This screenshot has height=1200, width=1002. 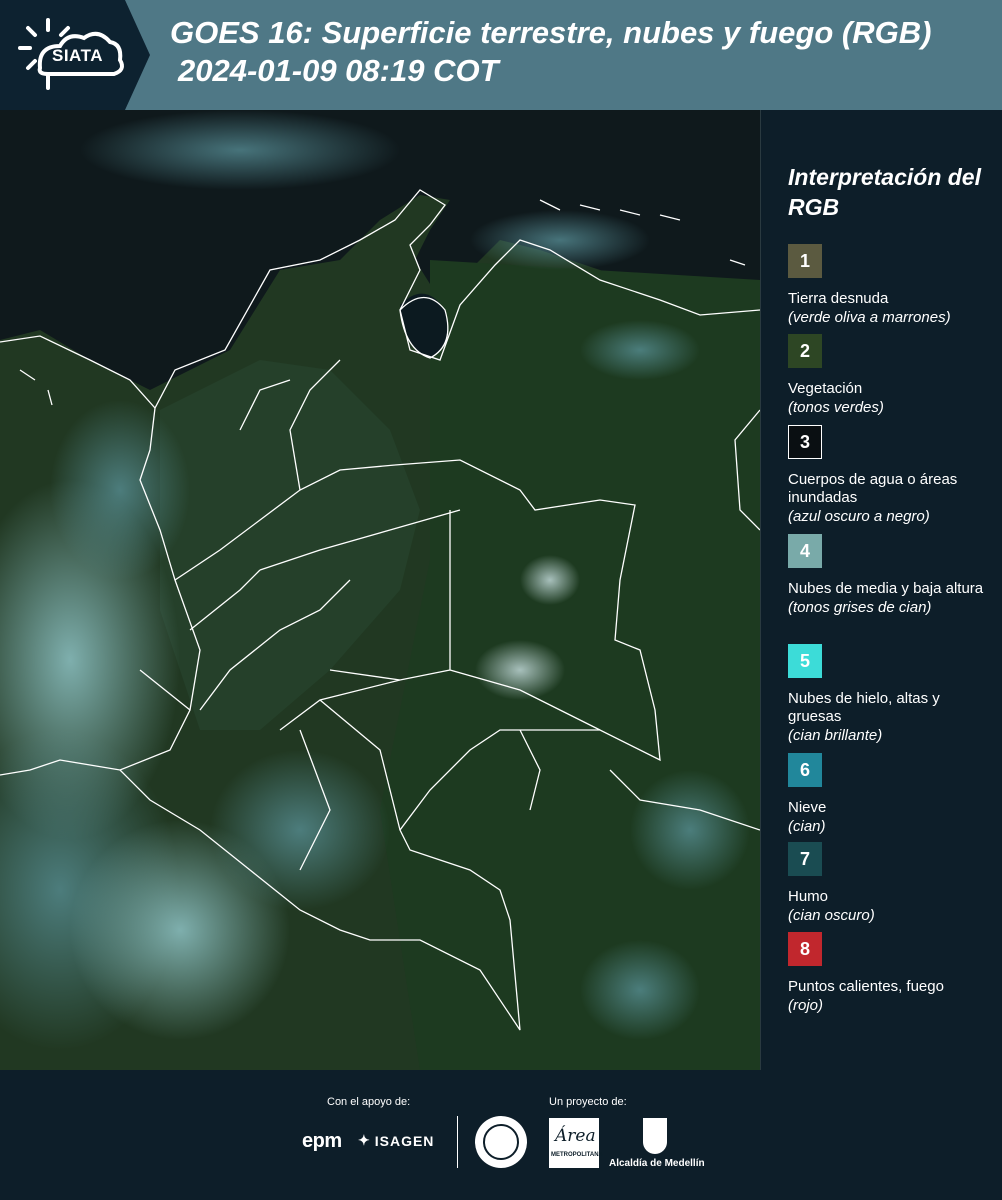 What do you see at coordinates (338, 70) in the screenshot?
I see `title-timestamp: 2024-01-09 08:19 COT` at bounding box center [338, 70].